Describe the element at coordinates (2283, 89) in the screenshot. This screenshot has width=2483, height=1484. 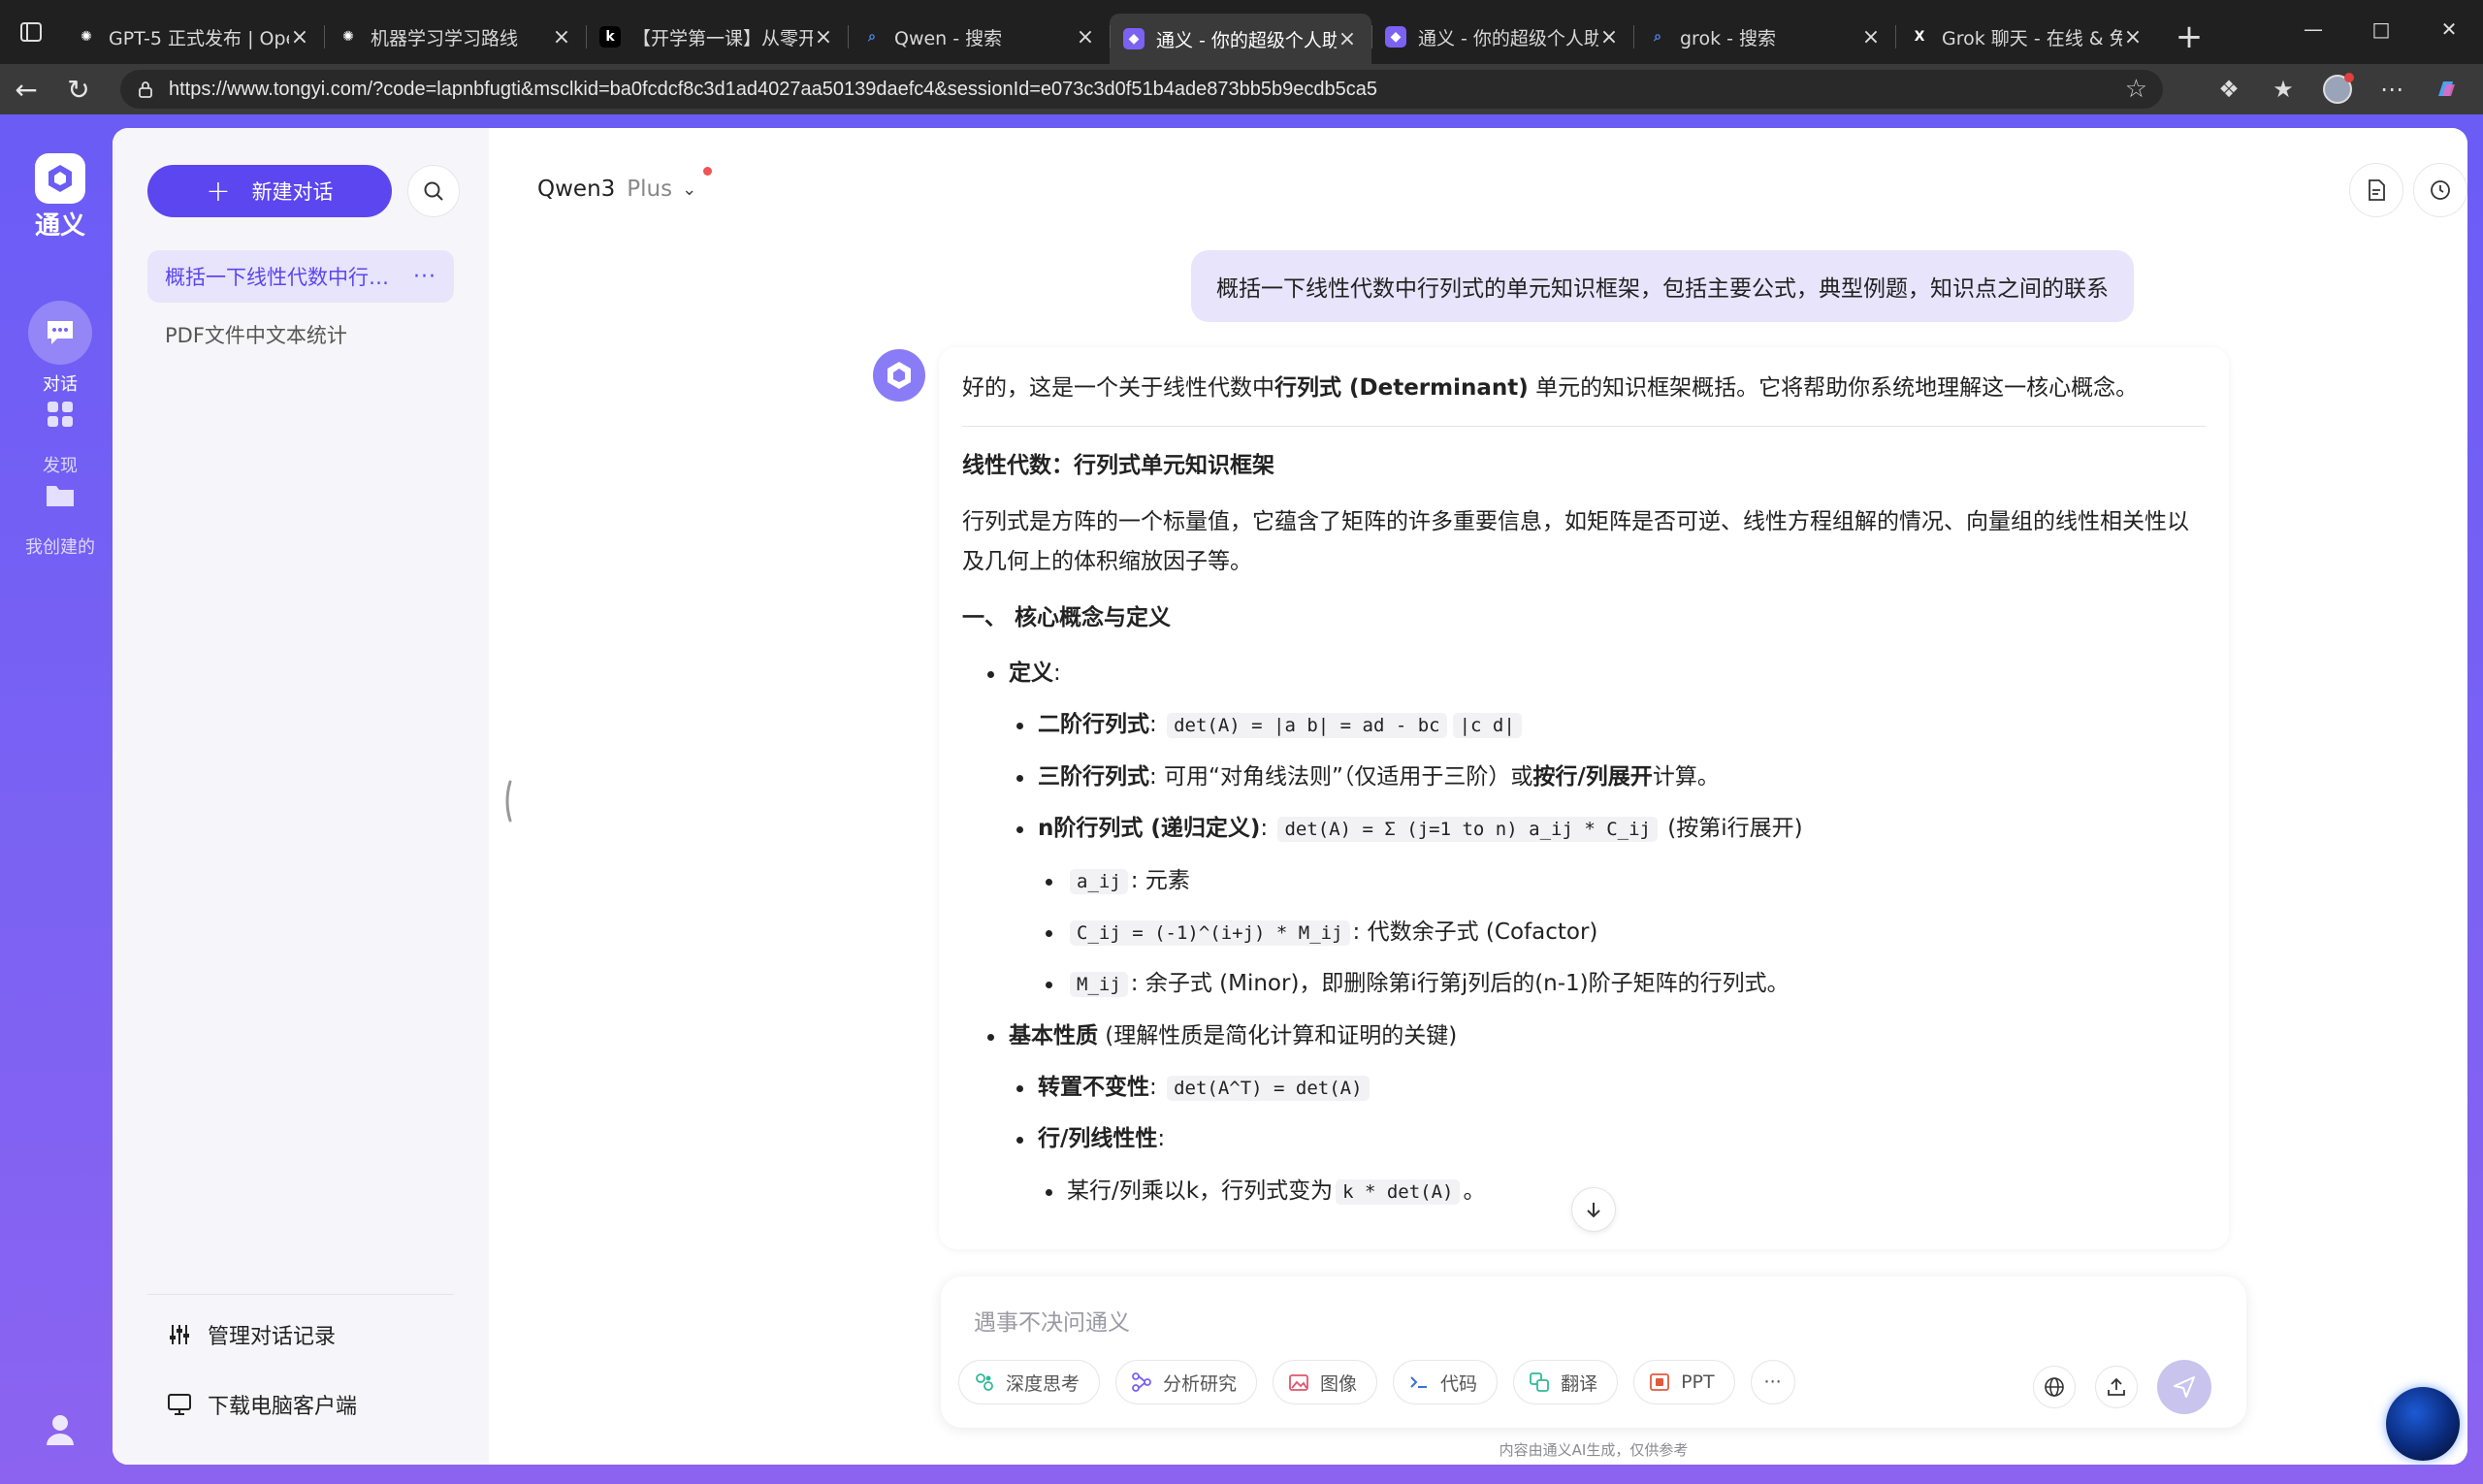
I see `favorites-icon: ★` at that location.